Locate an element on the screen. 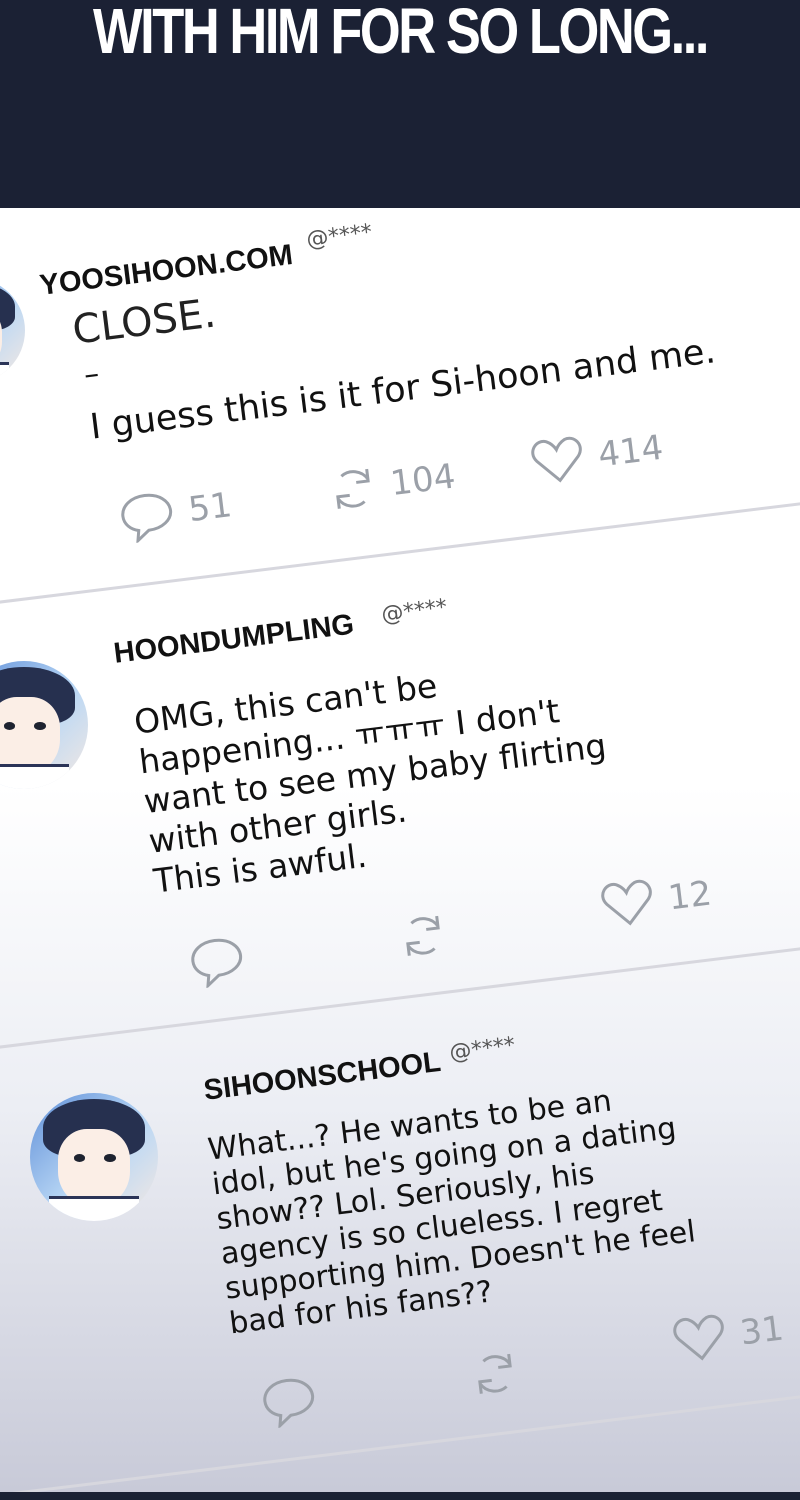 The height and width of the screenshot is (1500, 800). comment-count: 51 is located at coordinates (210, 508).